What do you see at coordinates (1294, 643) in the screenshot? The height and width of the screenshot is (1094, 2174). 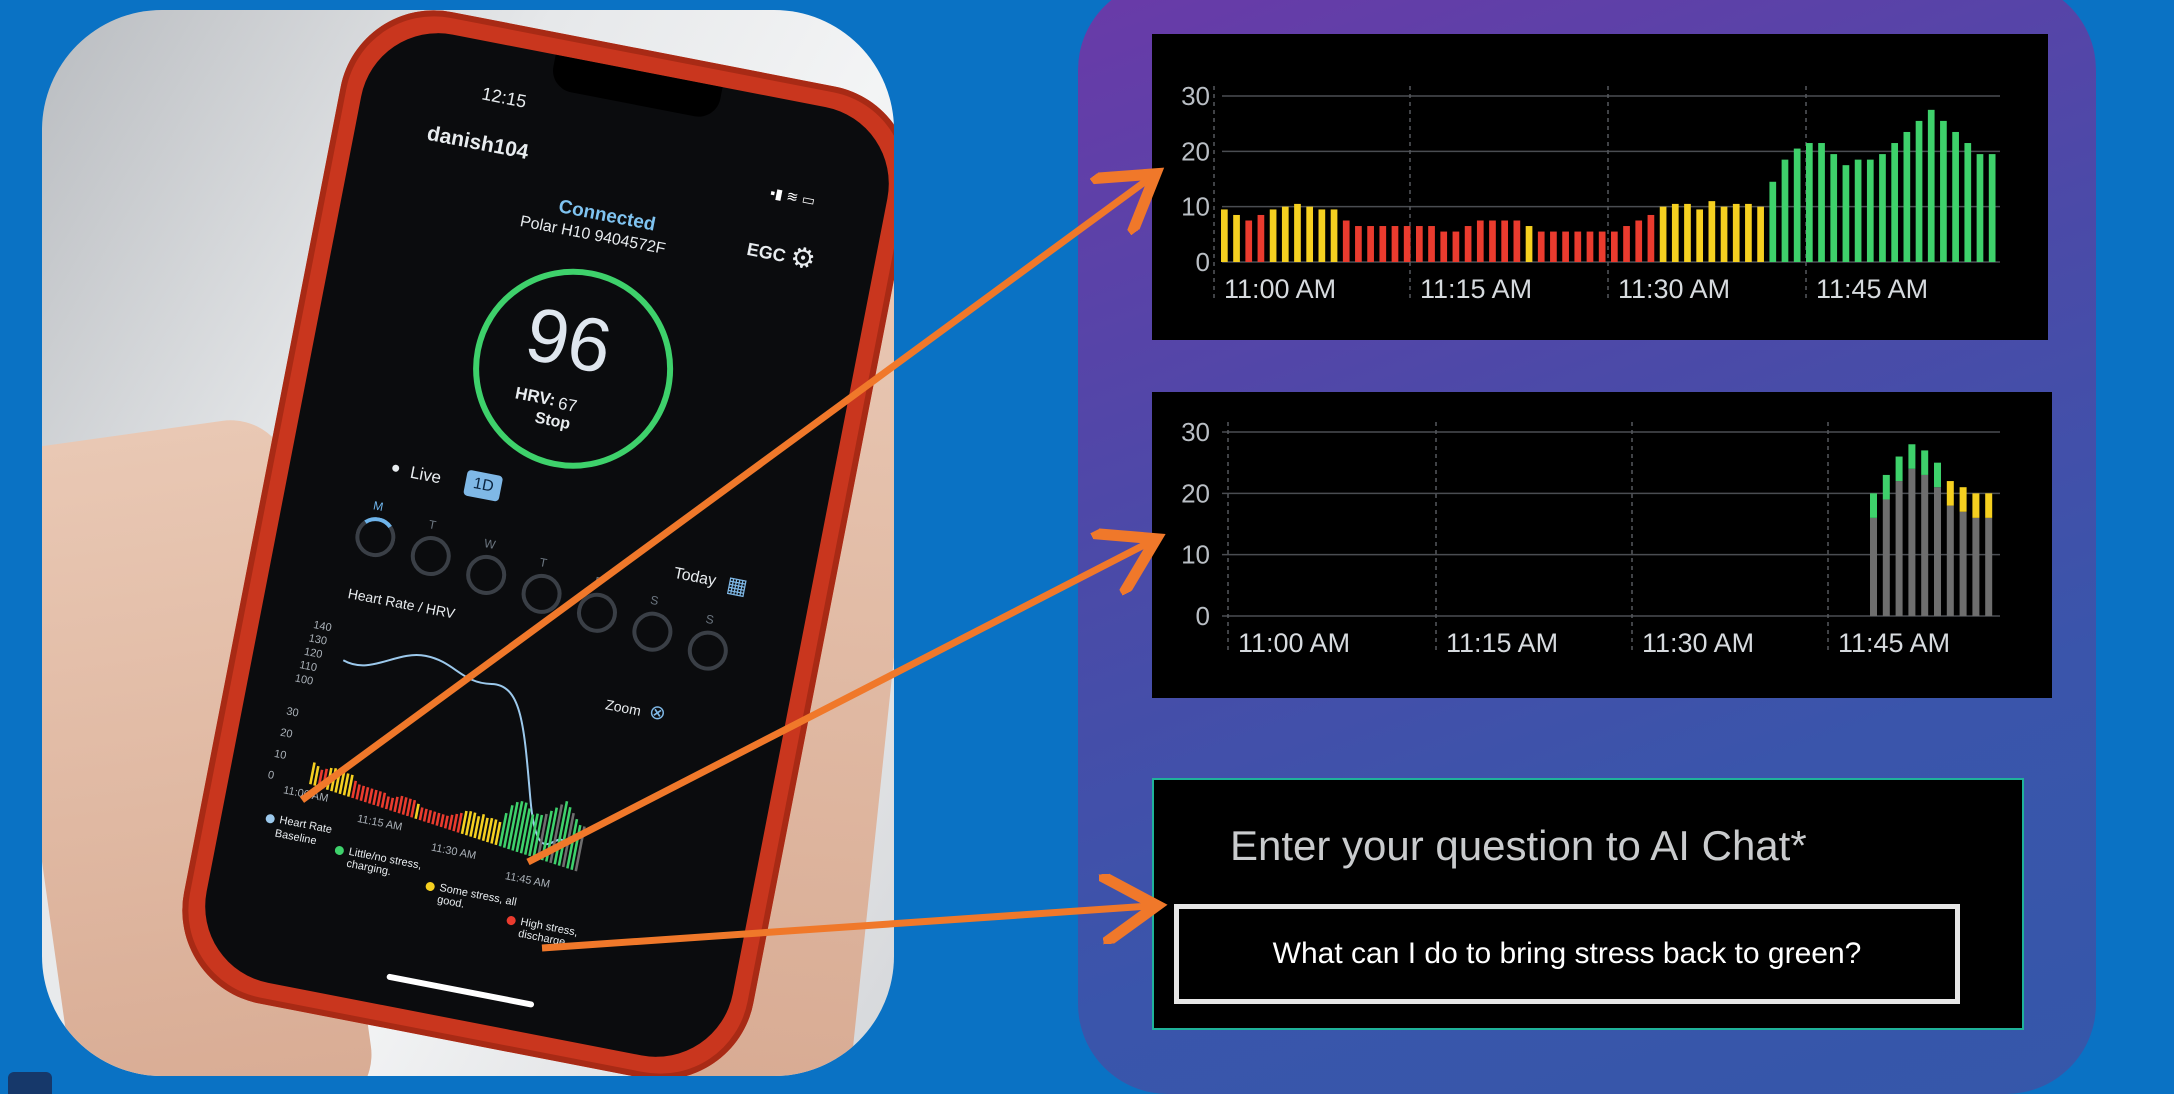 I see `x-tick-label: 11:00 AM` at bounding box center [1294, 643].